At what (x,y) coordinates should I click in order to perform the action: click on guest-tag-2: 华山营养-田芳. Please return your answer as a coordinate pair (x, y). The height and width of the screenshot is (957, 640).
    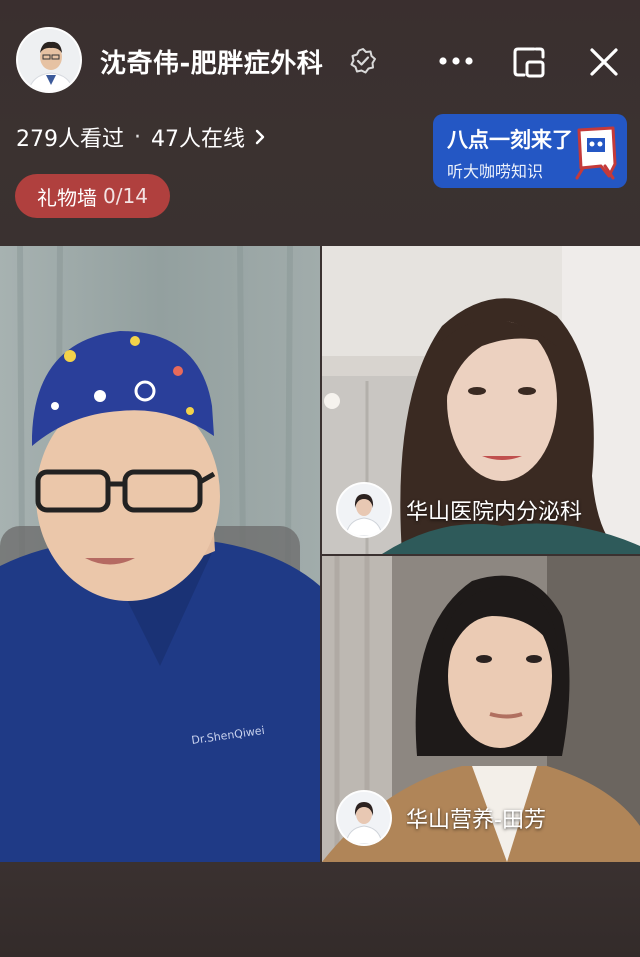
    Looking at the image, I should click on (441, 818).